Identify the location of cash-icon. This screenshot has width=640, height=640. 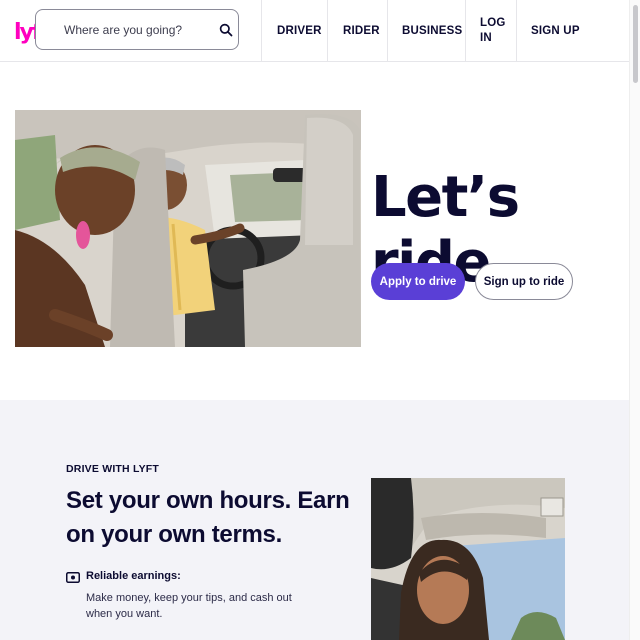
(73, 577).